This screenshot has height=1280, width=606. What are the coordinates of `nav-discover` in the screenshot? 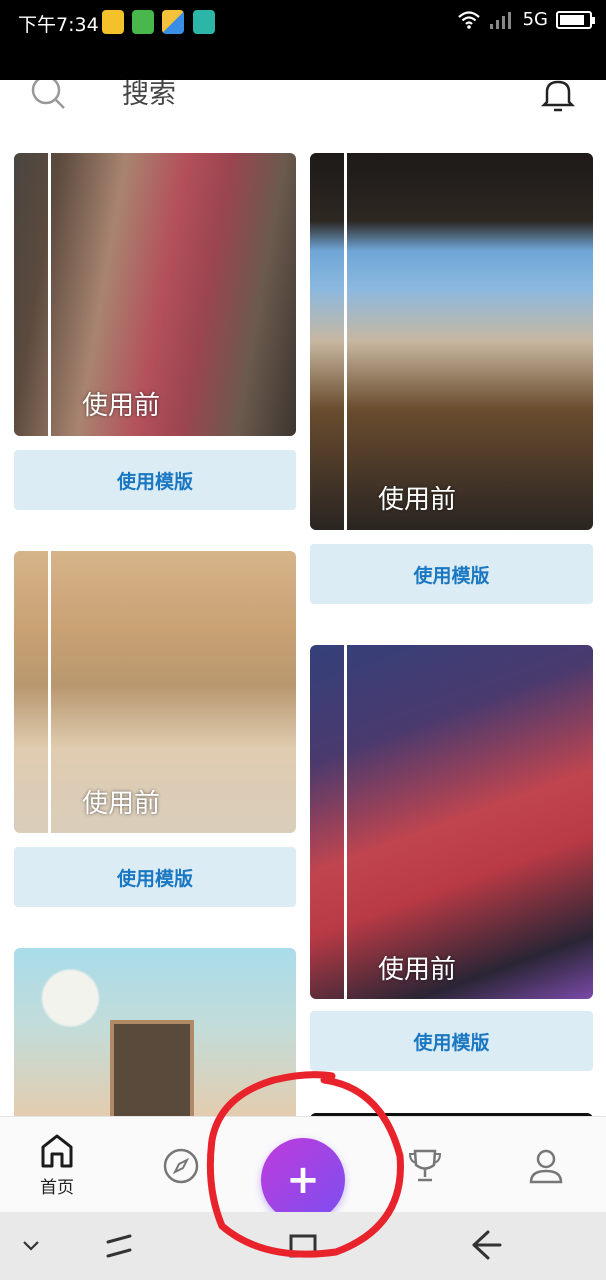 It's located at (181, 1166).